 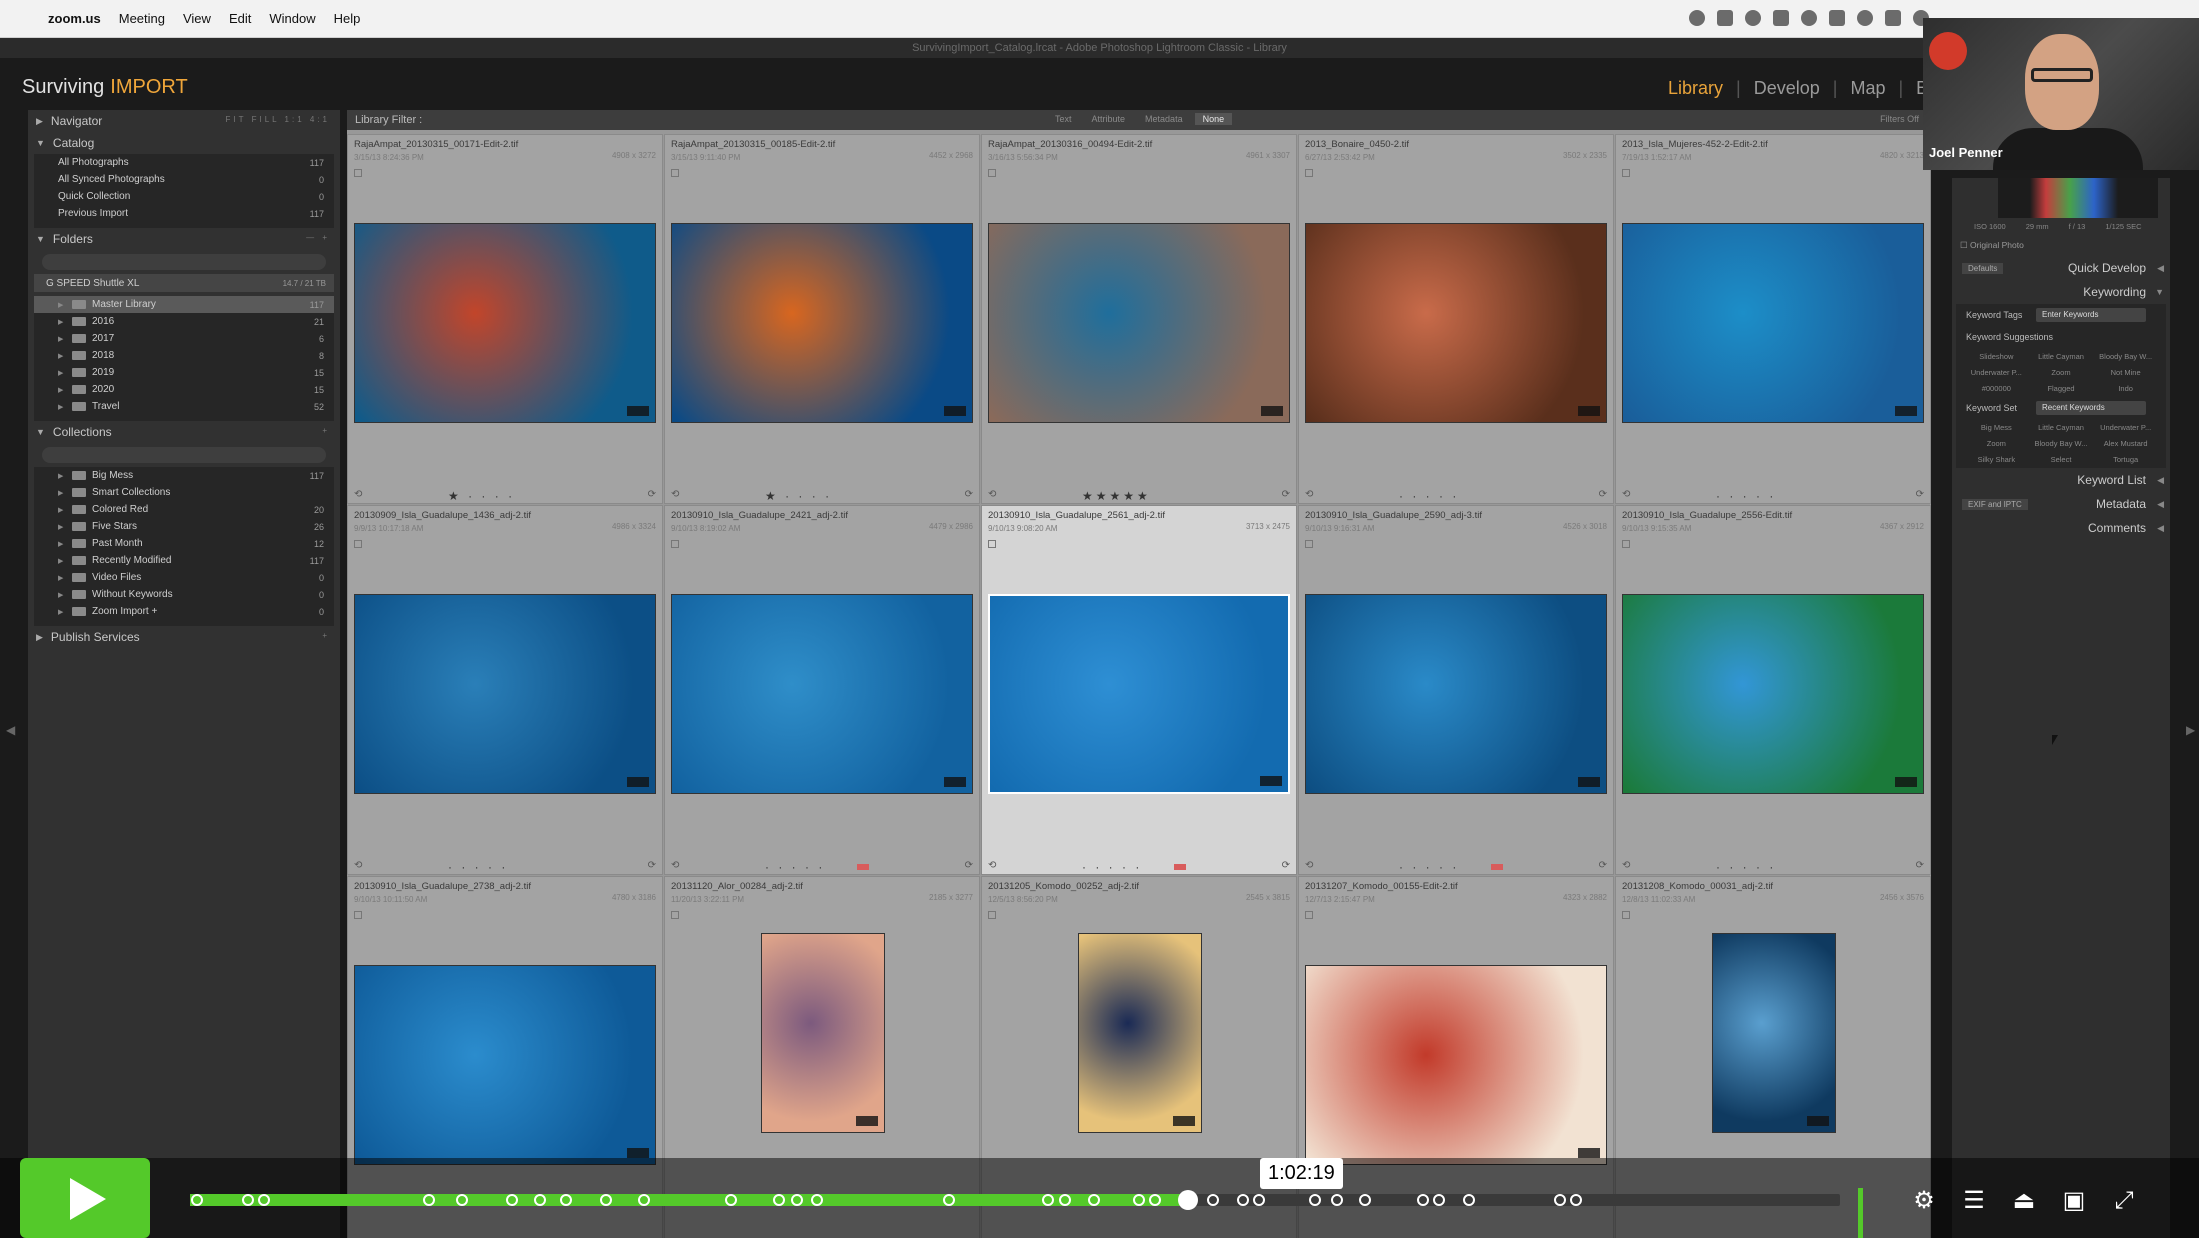 I want to click on record-icon, so click(x=1893, y=18).